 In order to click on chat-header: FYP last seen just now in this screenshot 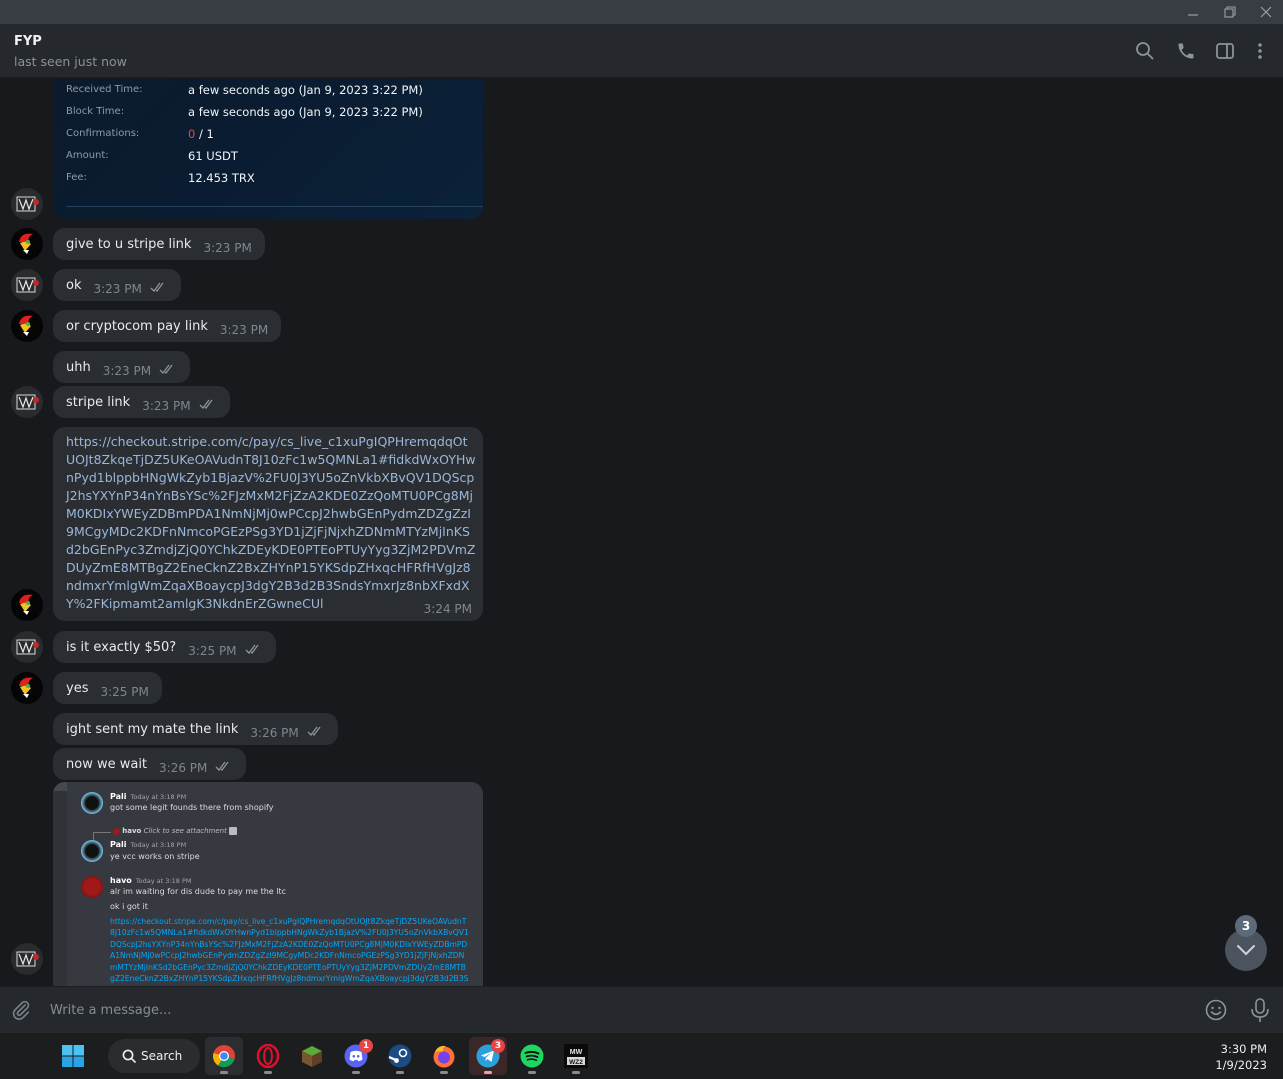, I will do `click(641, 51)`.